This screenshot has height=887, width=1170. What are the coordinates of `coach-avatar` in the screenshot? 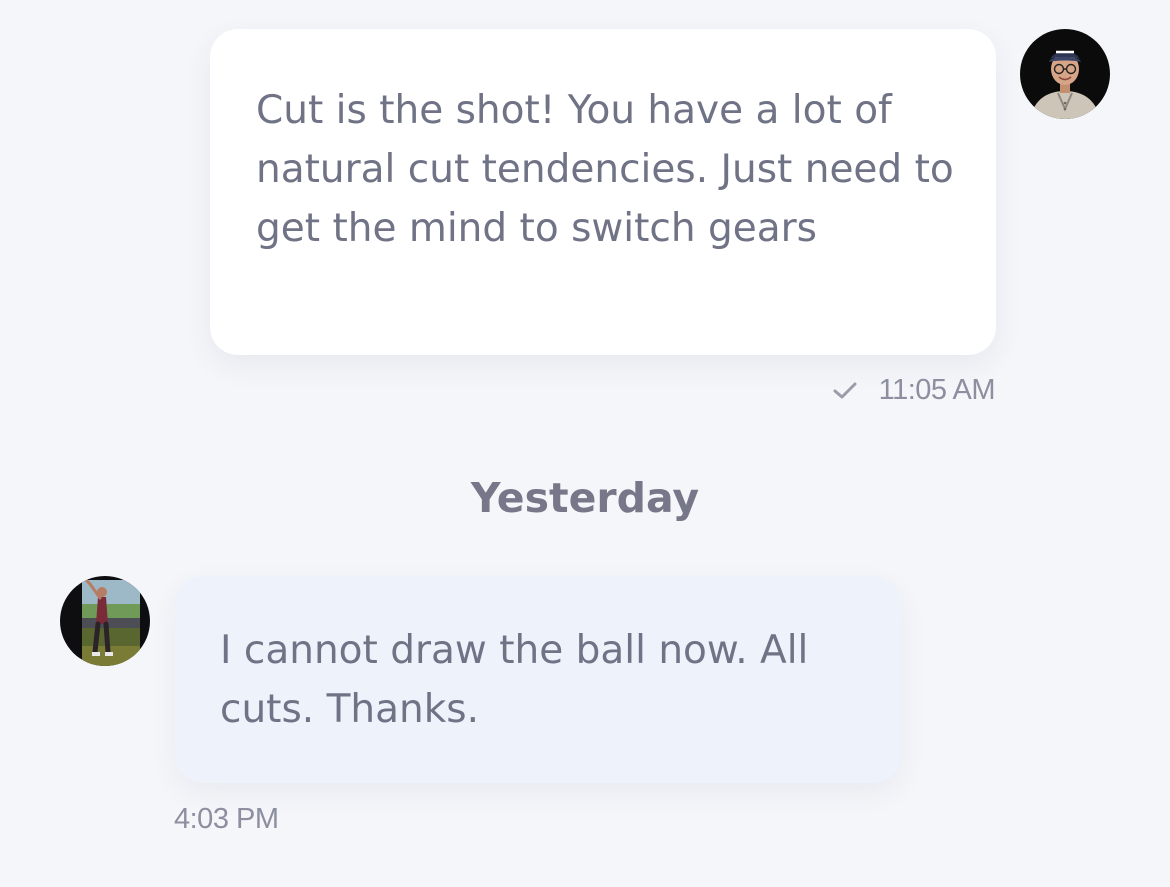 It's located at (1065, 74).